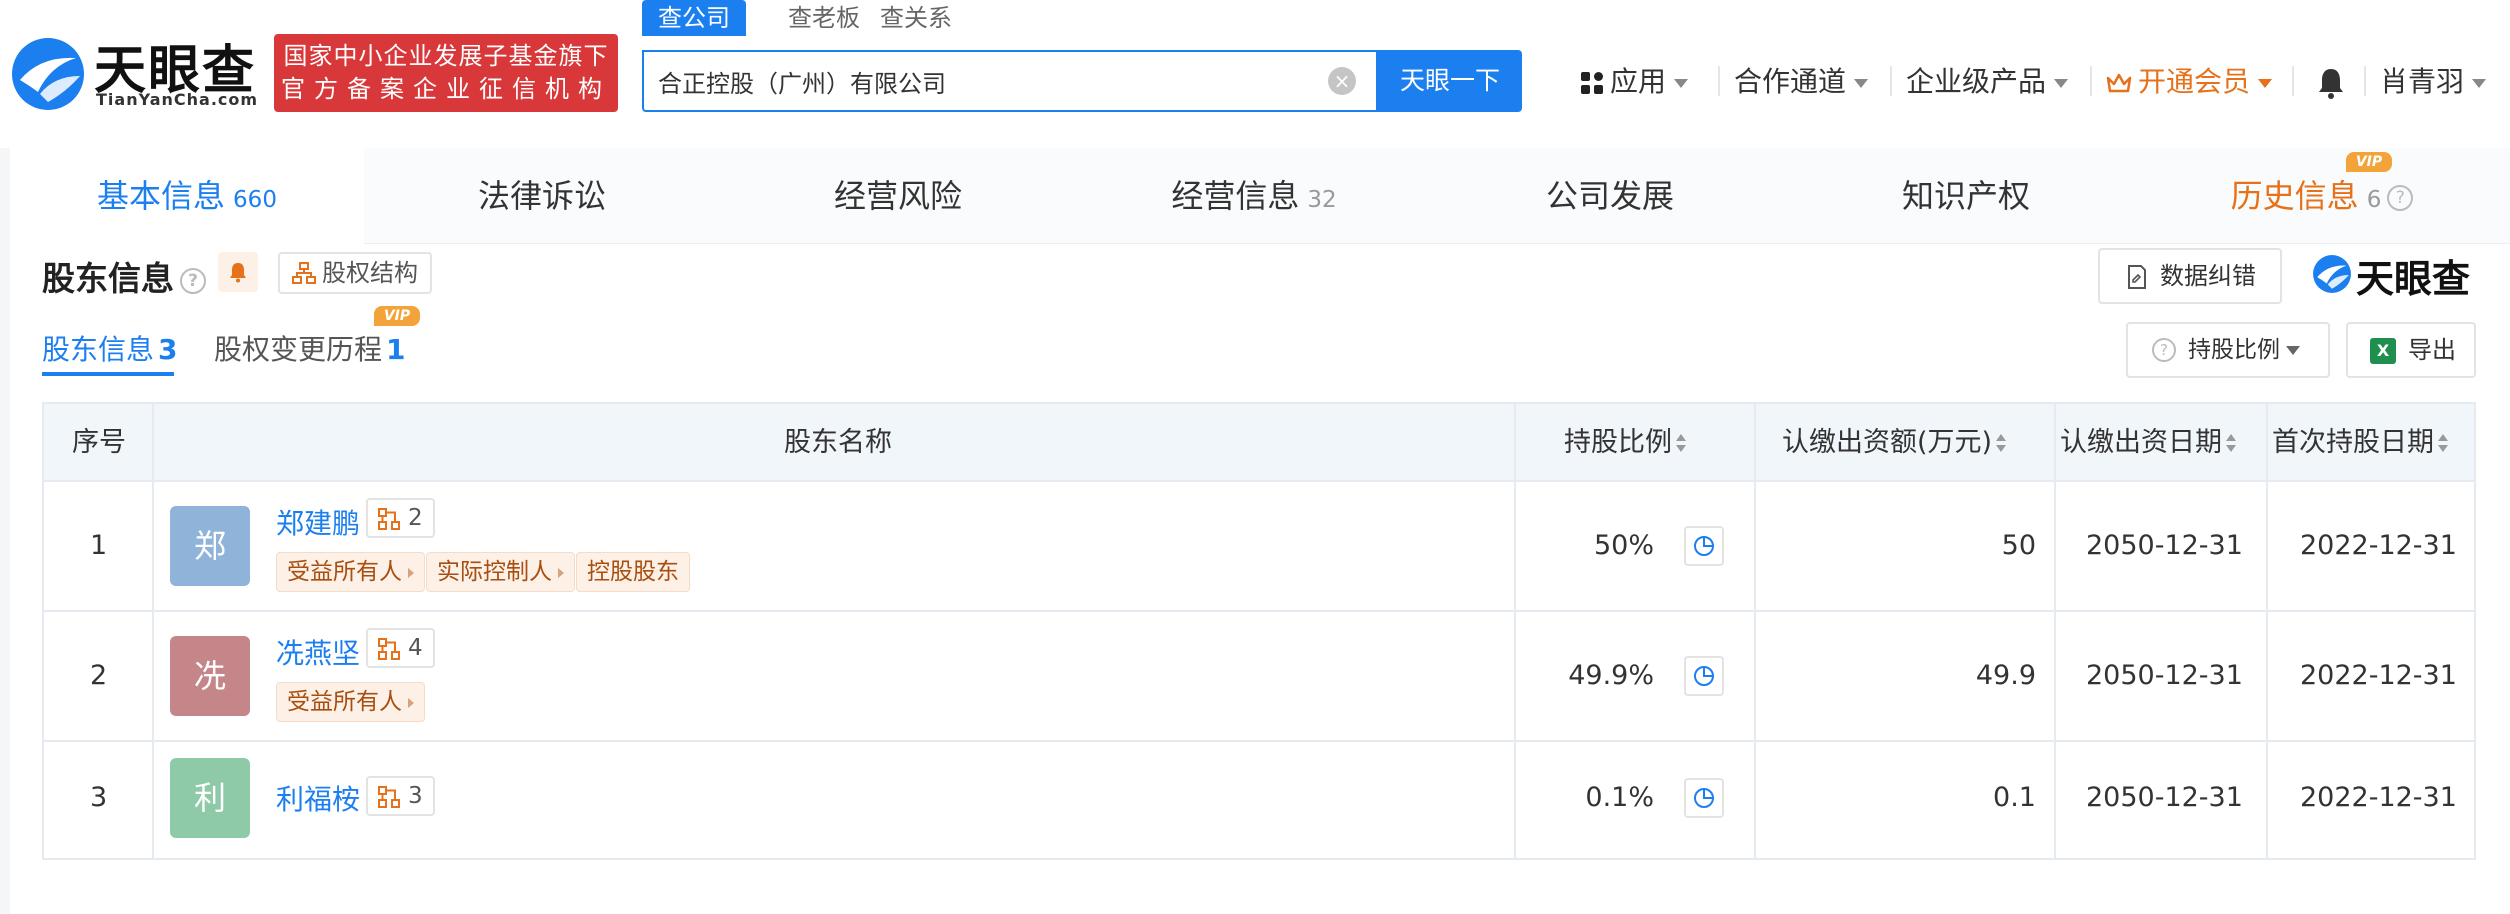 Image resolution: width=2510 pixels, height=914 pixels. What do you see at coordinates (310, 348) in the screenshot?
I see `subtab-equity-history: 股权变更历程 1` at bounding box center [310, 348].